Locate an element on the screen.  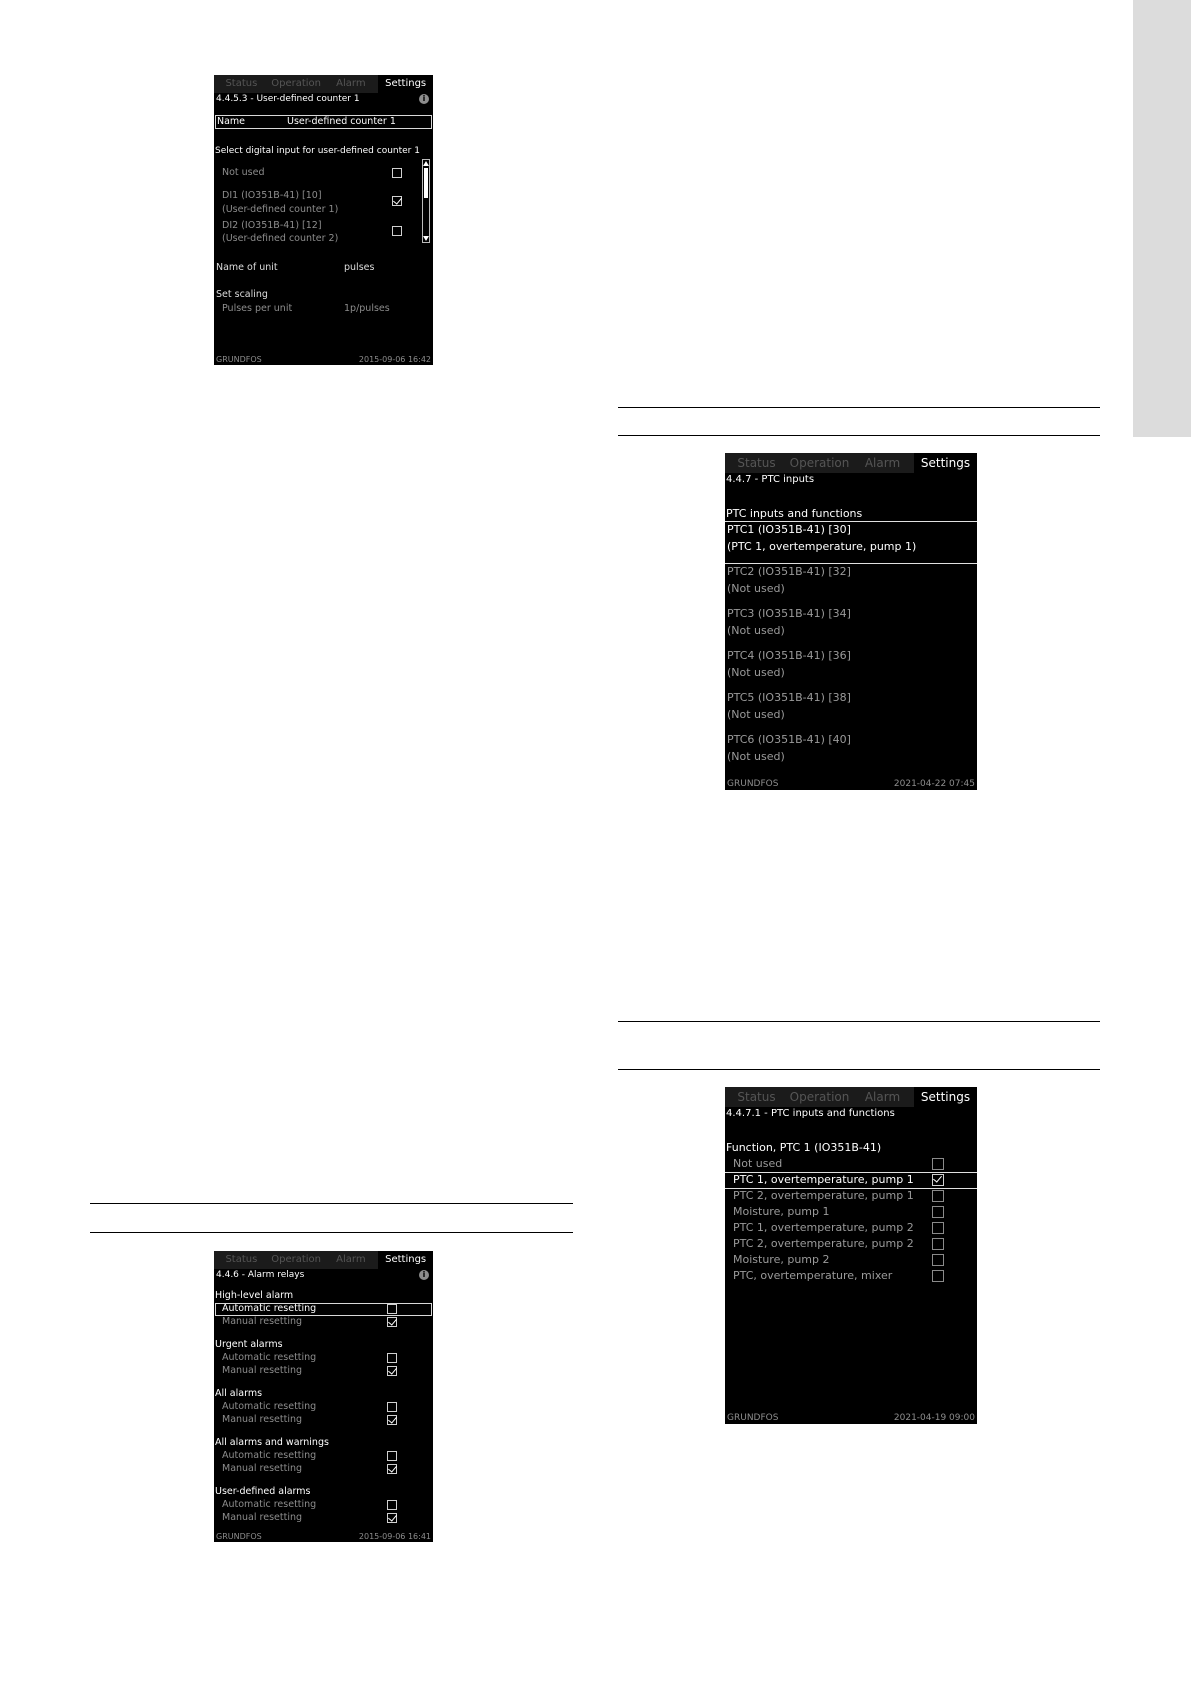
scroll-thumb is located at coordinates (426, 183).